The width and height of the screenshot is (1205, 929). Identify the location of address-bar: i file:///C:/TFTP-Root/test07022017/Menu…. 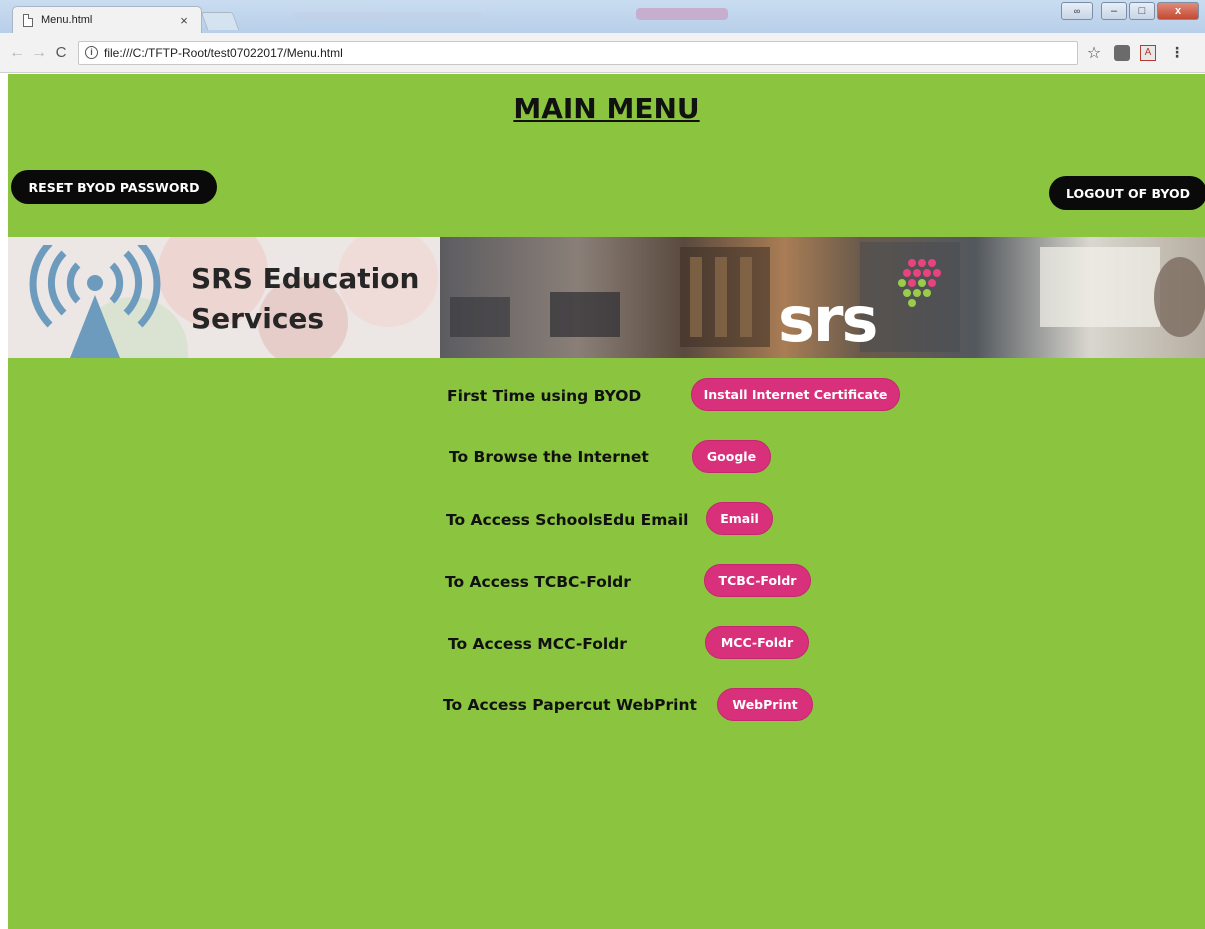
(578, 52).